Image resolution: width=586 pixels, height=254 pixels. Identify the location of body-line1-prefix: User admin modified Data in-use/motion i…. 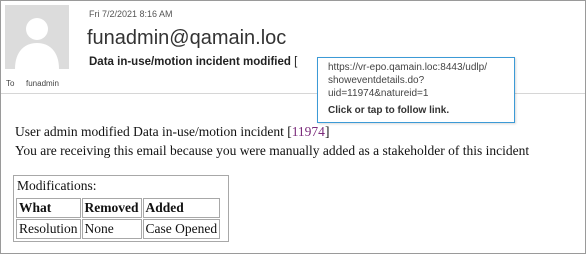
(153, 131).